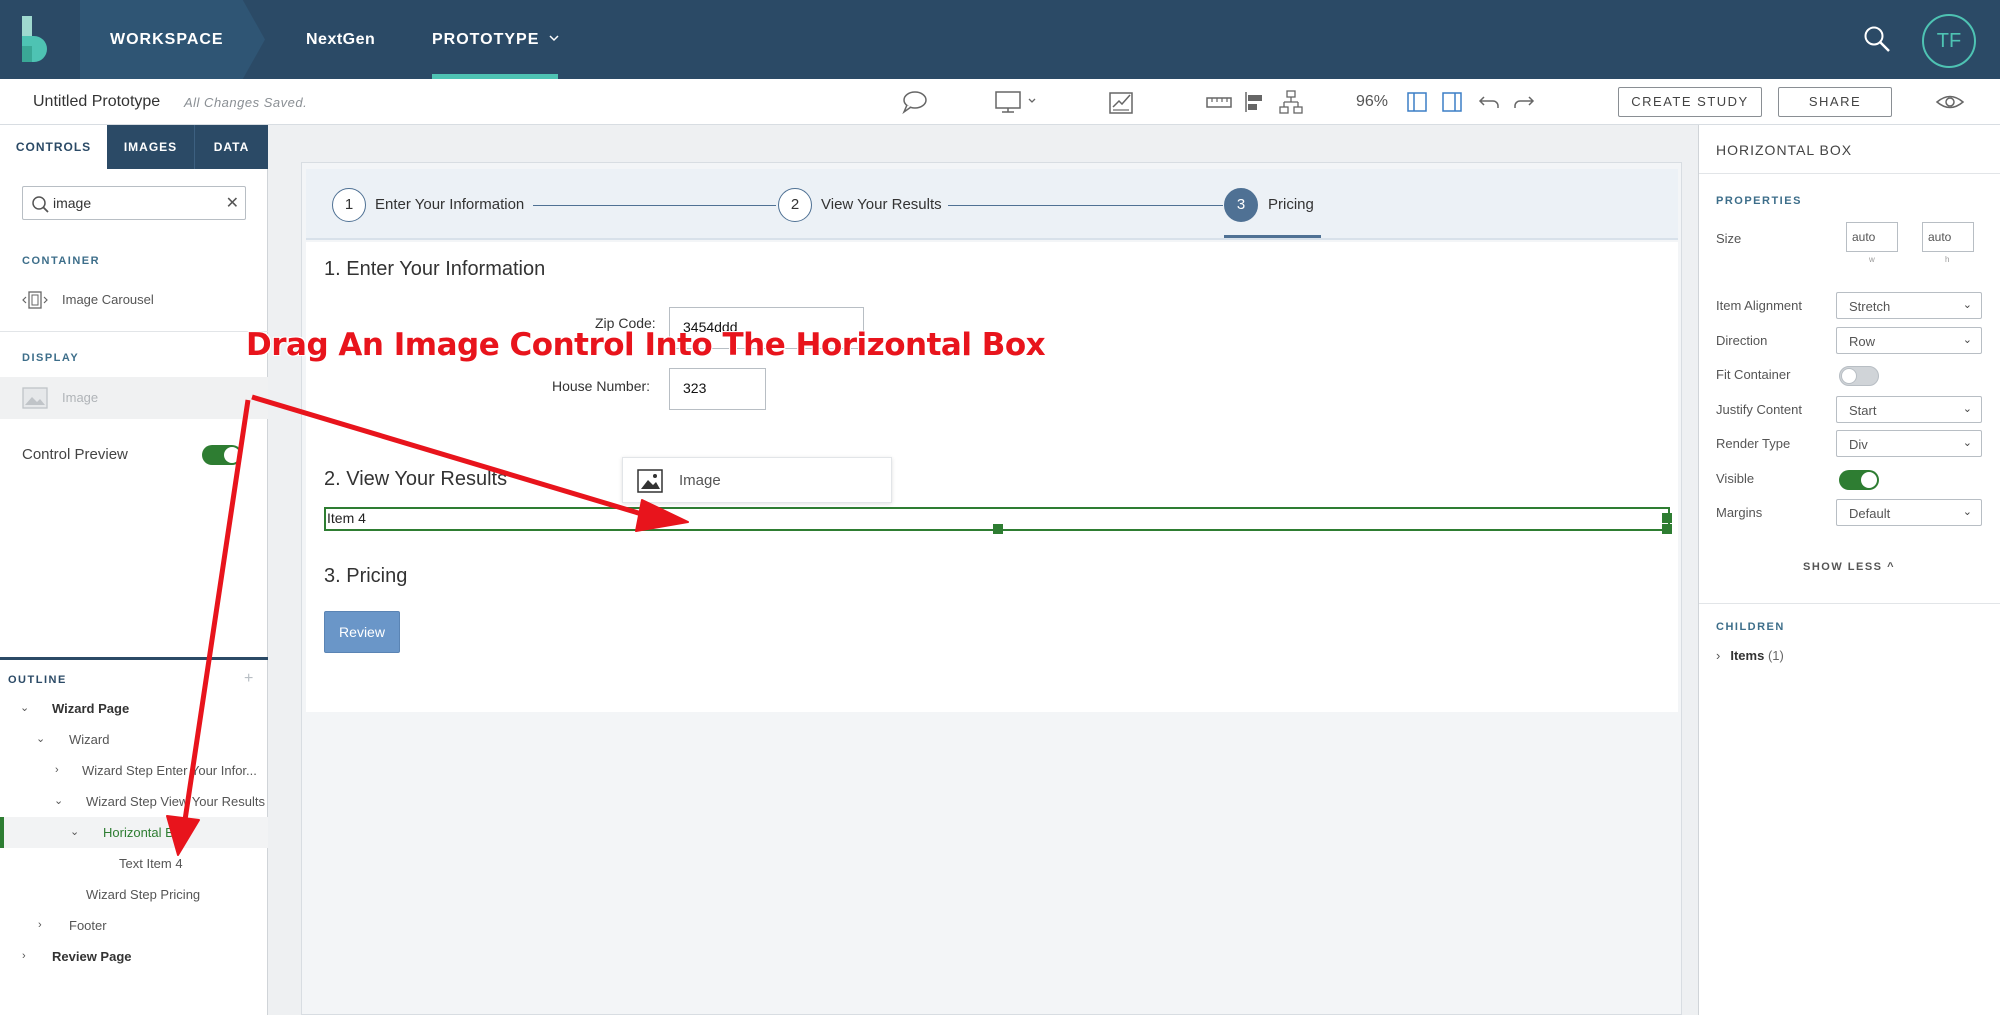 Image resolution: width=2000 pixels, height=1015 pixels. I want to click on item-alignment-label: Item Alignment, so click(1759, 305).